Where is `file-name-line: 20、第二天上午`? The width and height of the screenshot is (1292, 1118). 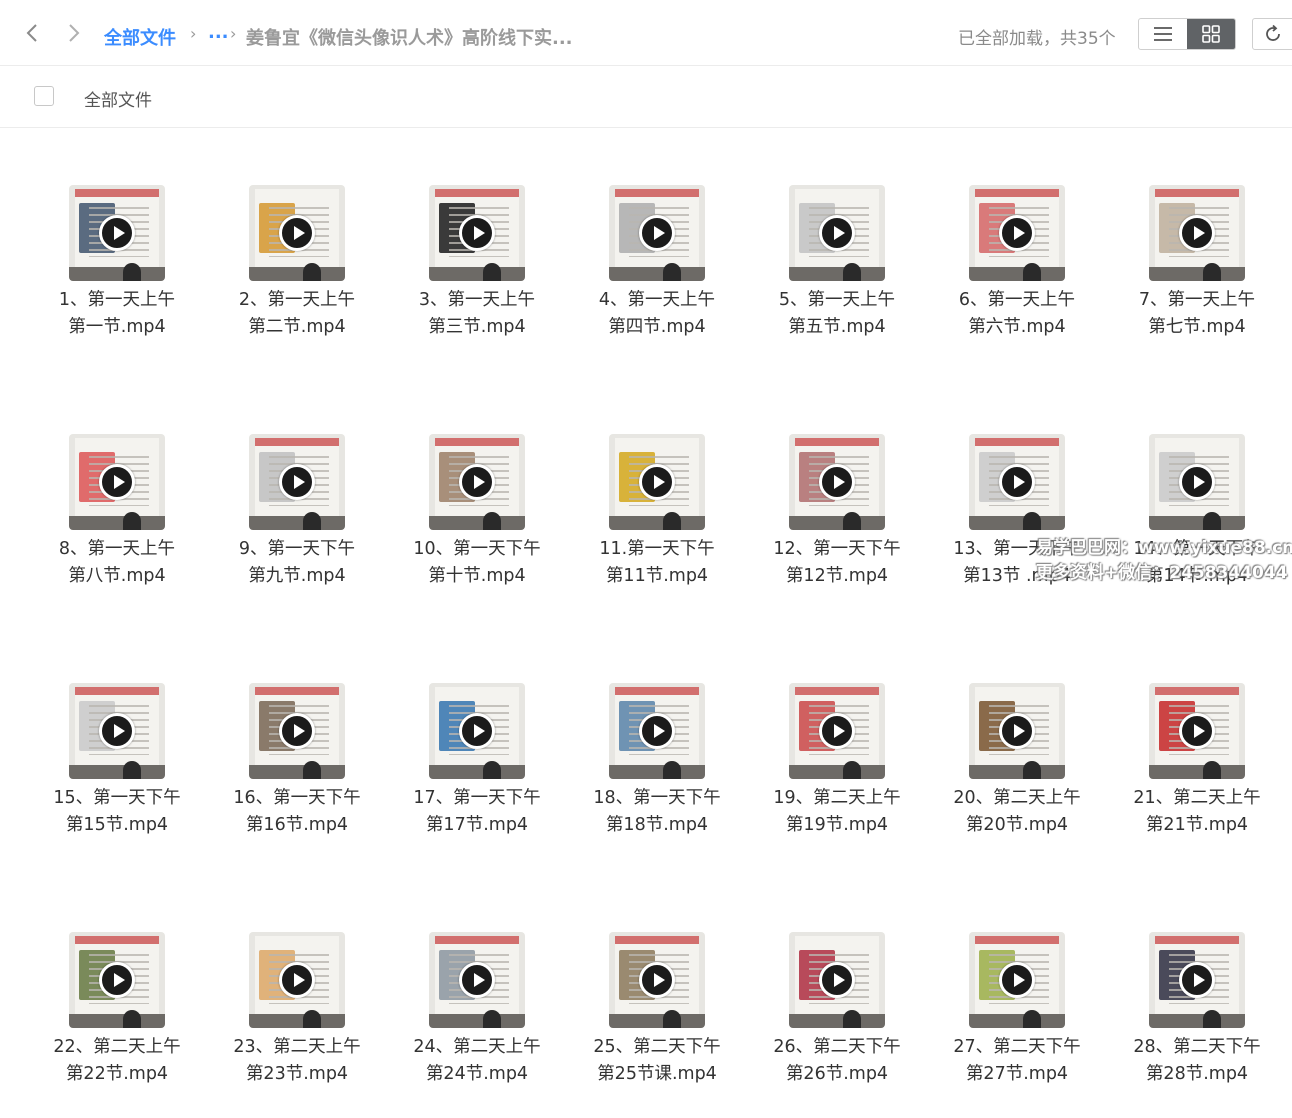
file-name-line: 20、第二天上午 is located at coordinates (1017, 798).